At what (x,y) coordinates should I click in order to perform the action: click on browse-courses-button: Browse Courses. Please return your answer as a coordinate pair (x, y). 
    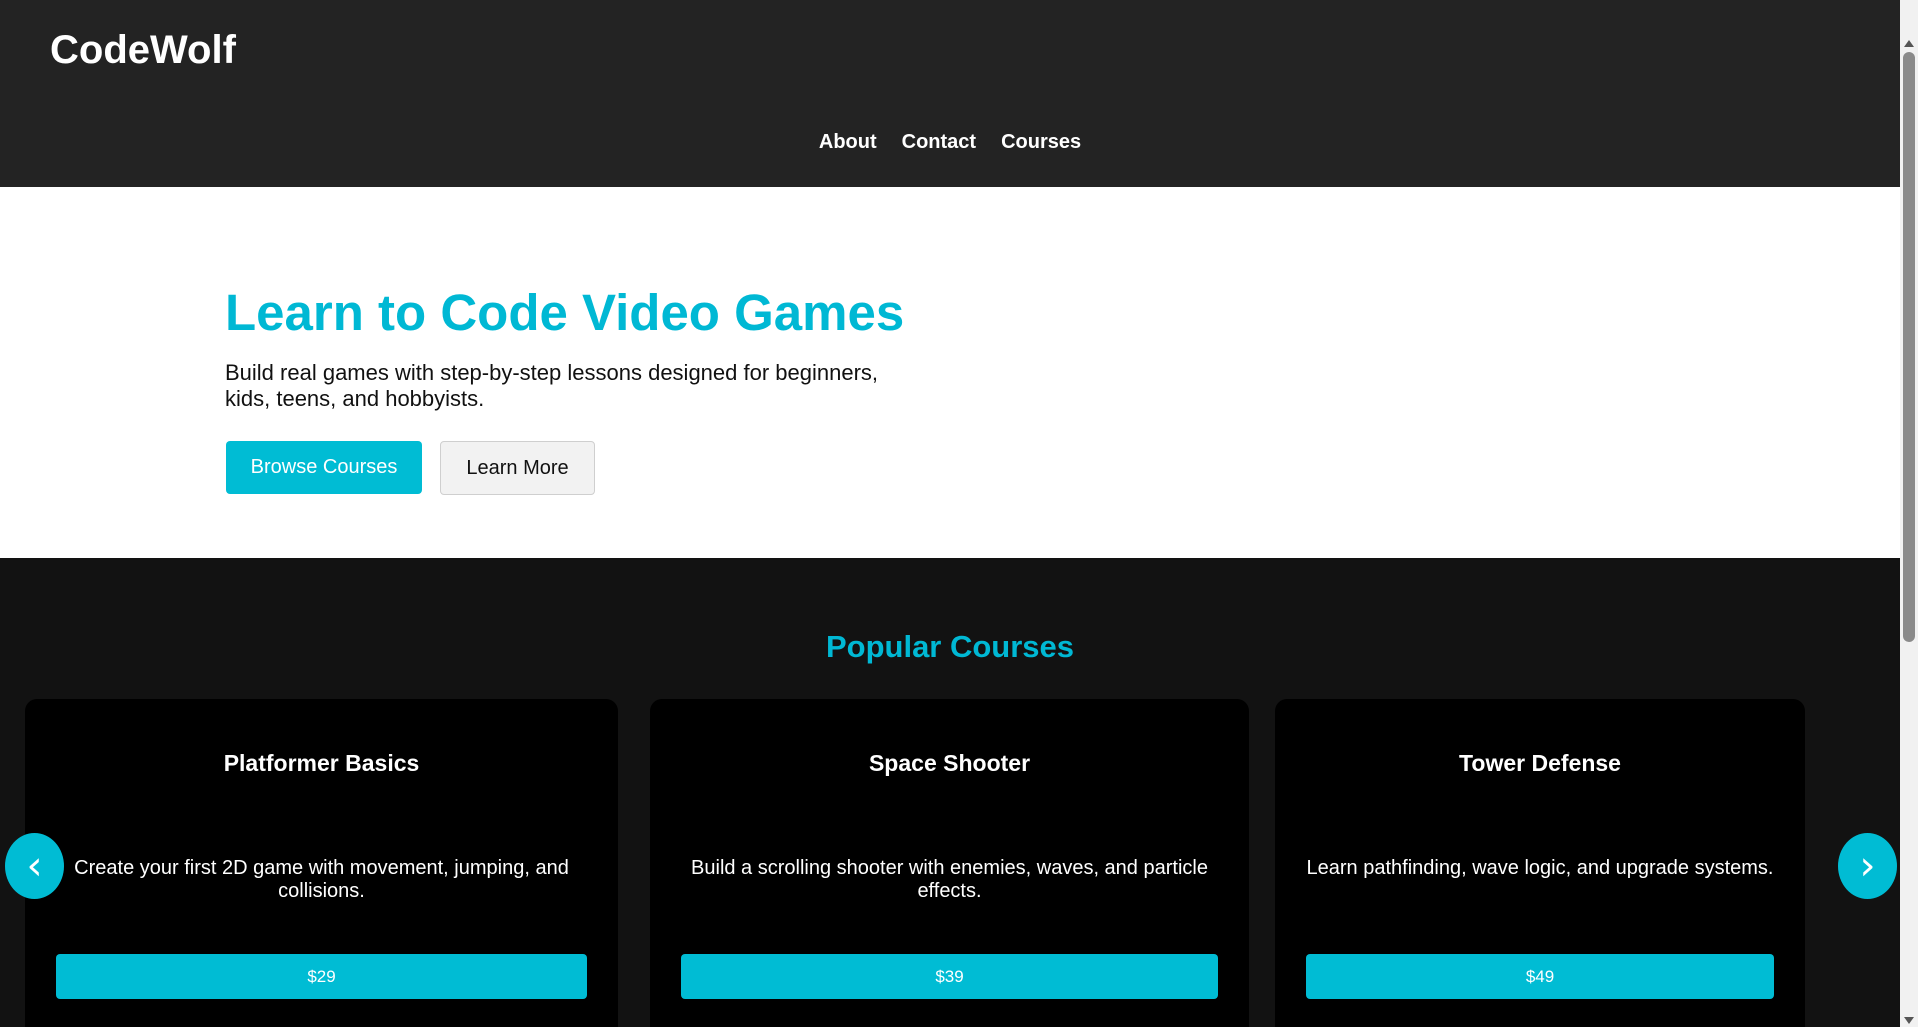
    Looking at the image, I should click on (324, 467).